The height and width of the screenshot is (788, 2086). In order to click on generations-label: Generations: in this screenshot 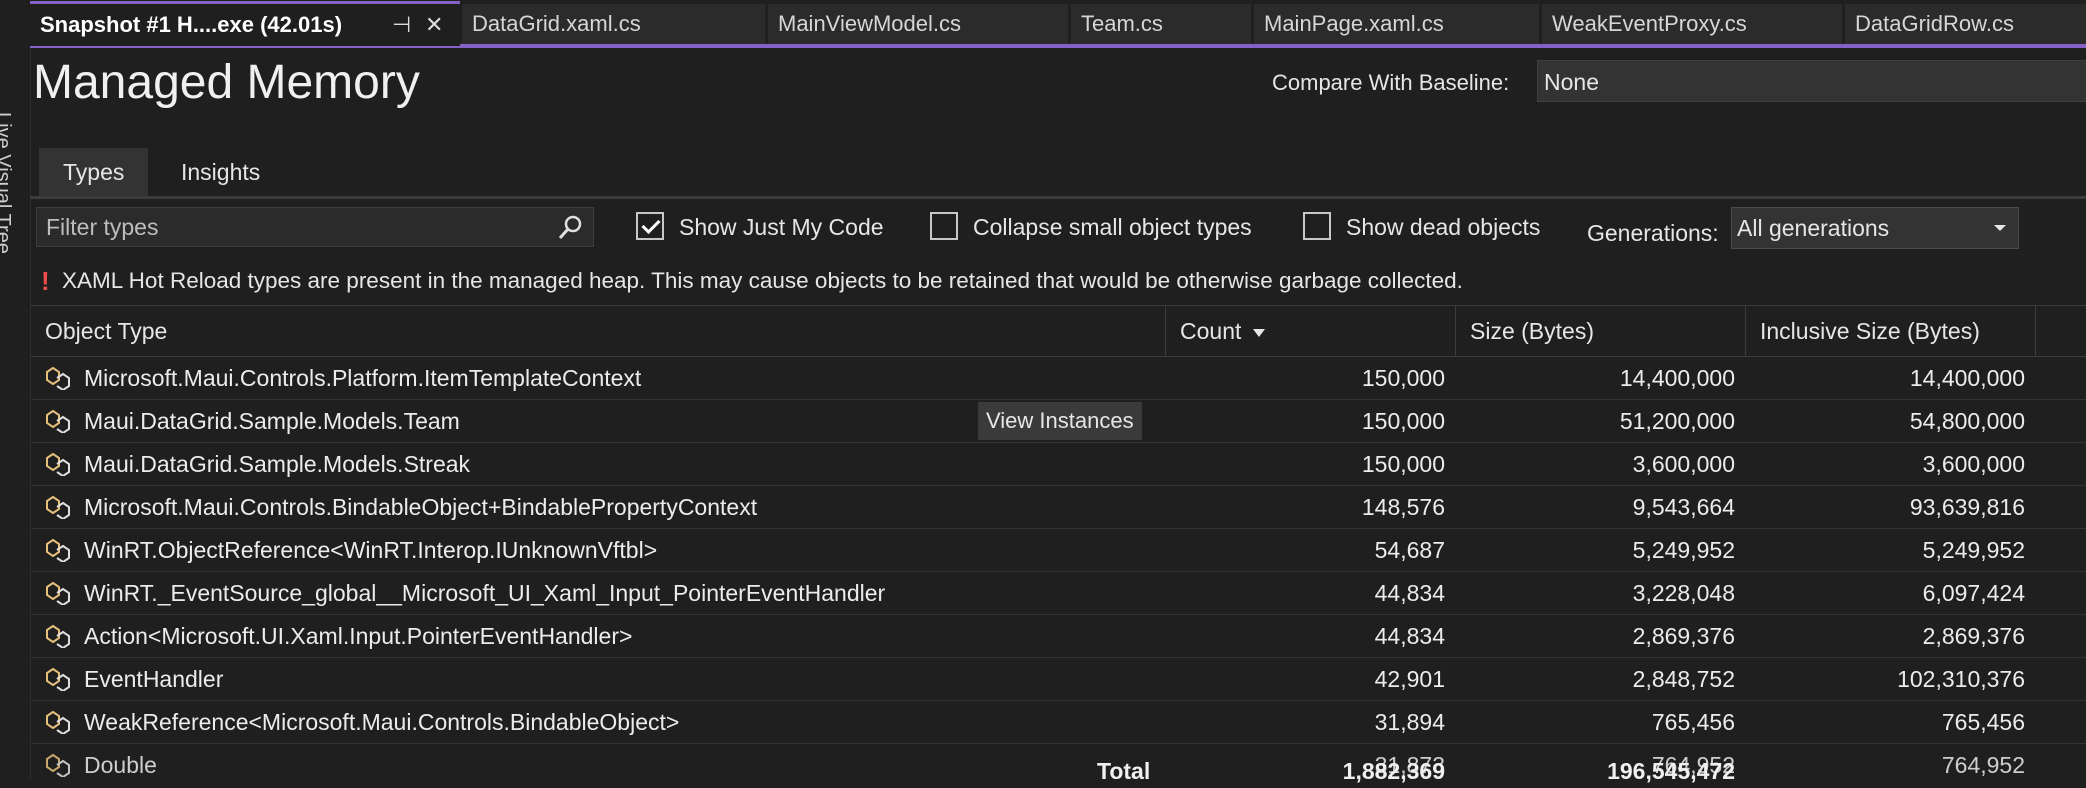, I will do `click(1653, 233)`.